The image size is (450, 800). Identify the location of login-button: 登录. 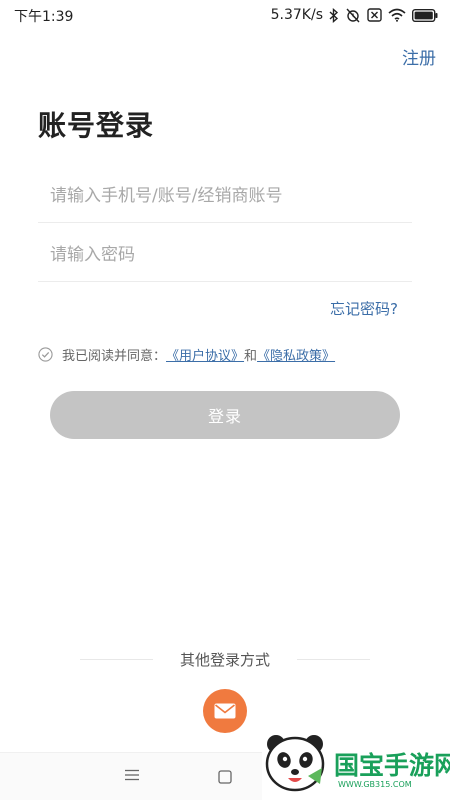
(225, 415).